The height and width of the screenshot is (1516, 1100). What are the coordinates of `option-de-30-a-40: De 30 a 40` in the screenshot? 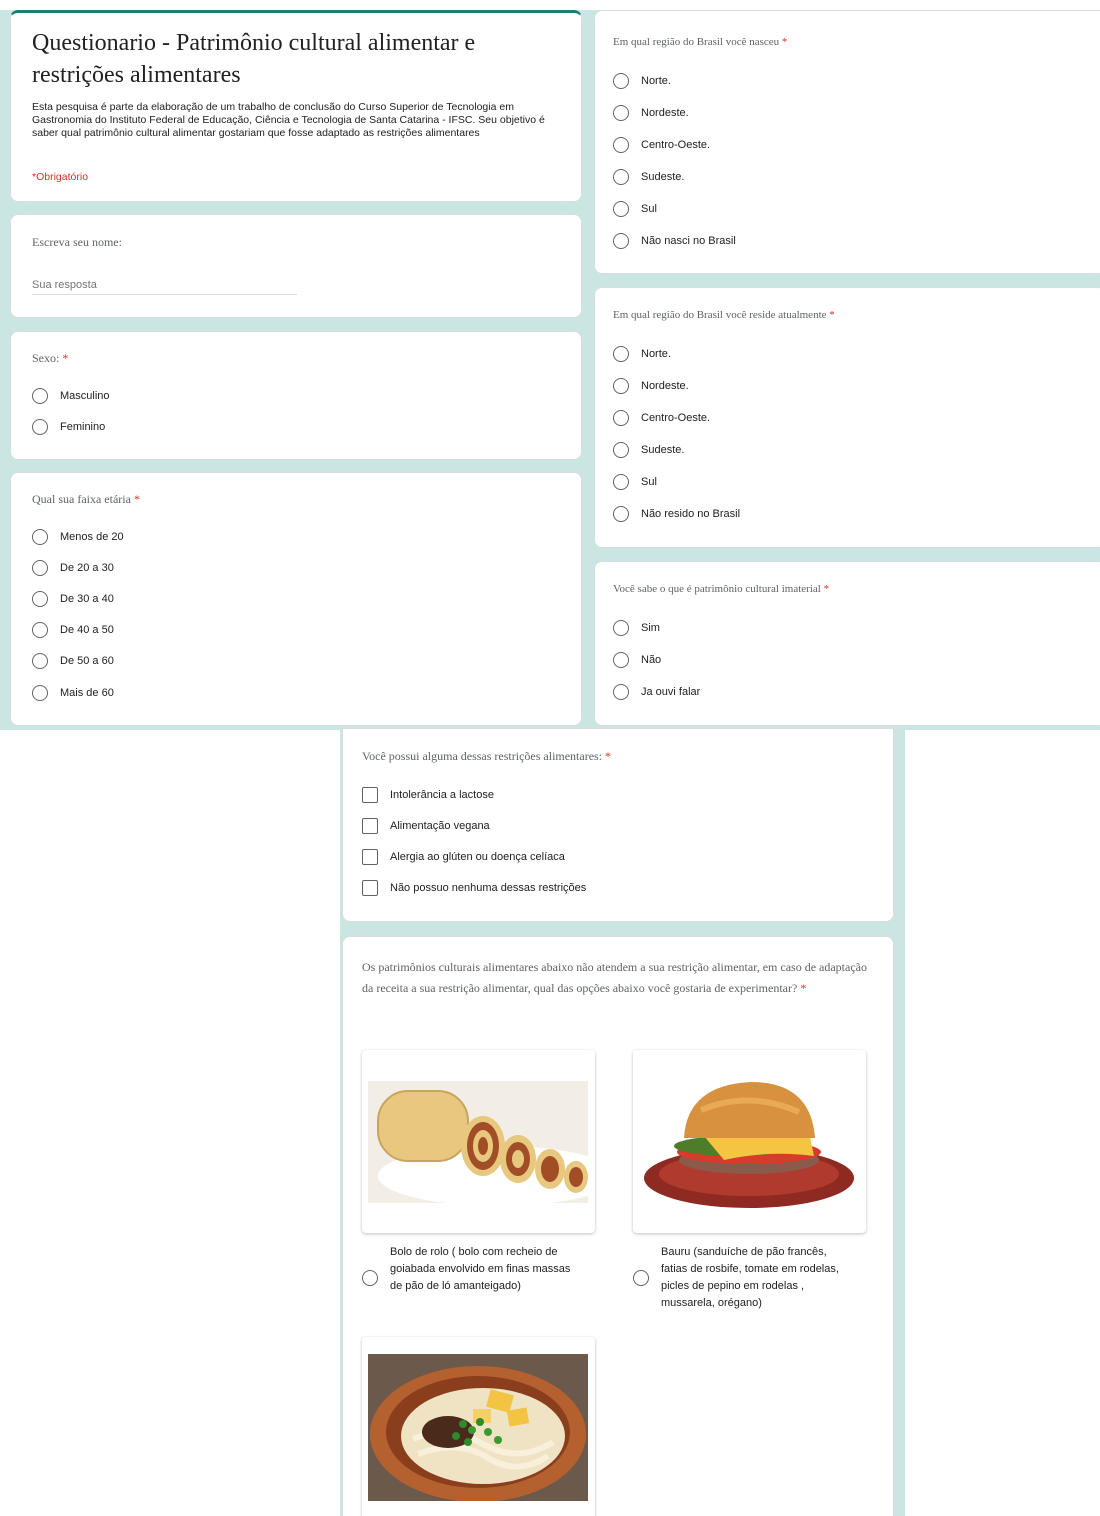 It's located at (73, 599).